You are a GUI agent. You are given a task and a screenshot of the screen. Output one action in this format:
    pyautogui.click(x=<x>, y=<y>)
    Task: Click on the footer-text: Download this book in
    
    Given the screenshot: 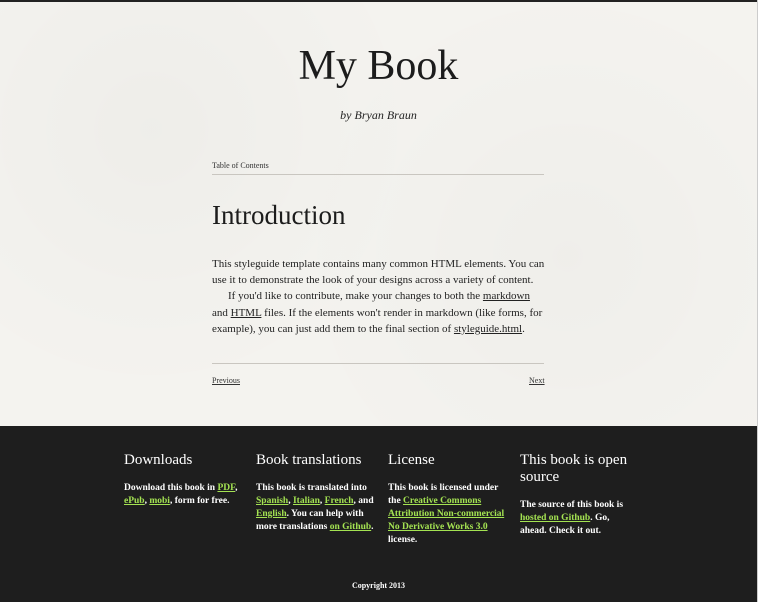 What is the action you would take?
    pyautogui.click(x=171, y=488)
    